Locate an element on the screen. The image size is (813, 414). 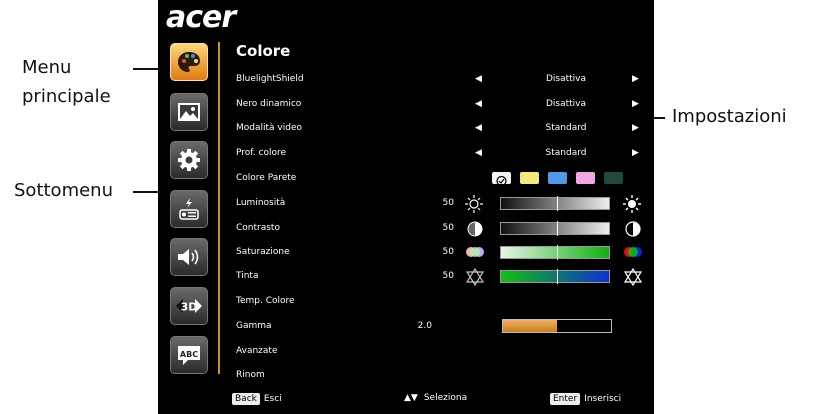
svg-text: 3D is located at coordinates (189, 307).